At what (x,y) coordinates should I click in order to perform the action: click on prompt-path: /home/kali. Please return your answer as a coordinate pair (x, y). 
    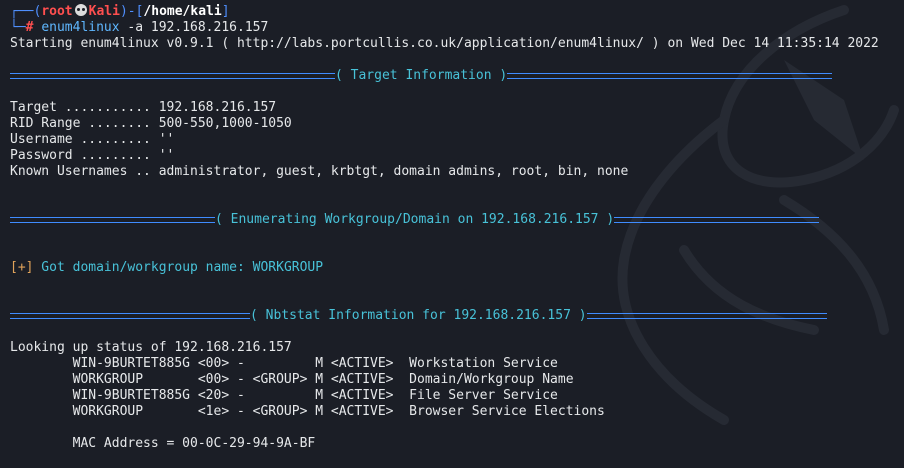
    Looking at the image, I should click on (182, 11).